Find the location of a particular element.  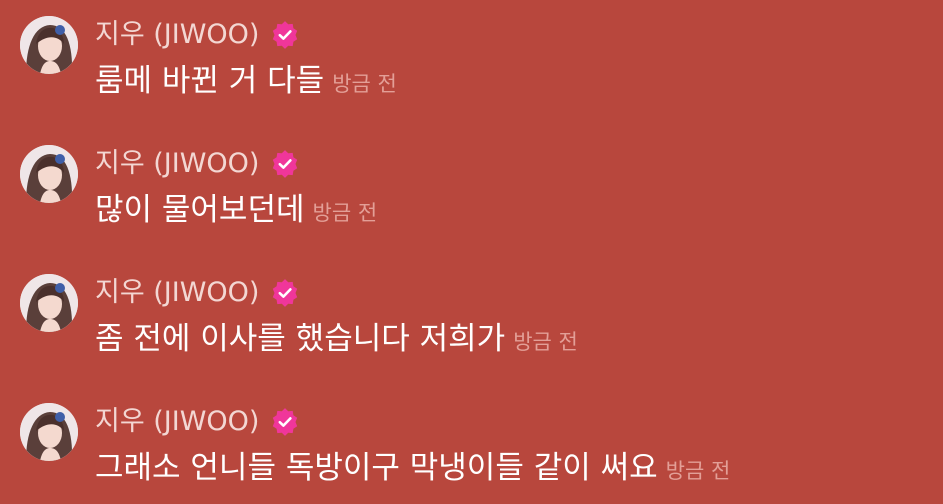

message-row: 룸메 바뀐 거 다들 방금 전 is located at coordinates (246, 81).